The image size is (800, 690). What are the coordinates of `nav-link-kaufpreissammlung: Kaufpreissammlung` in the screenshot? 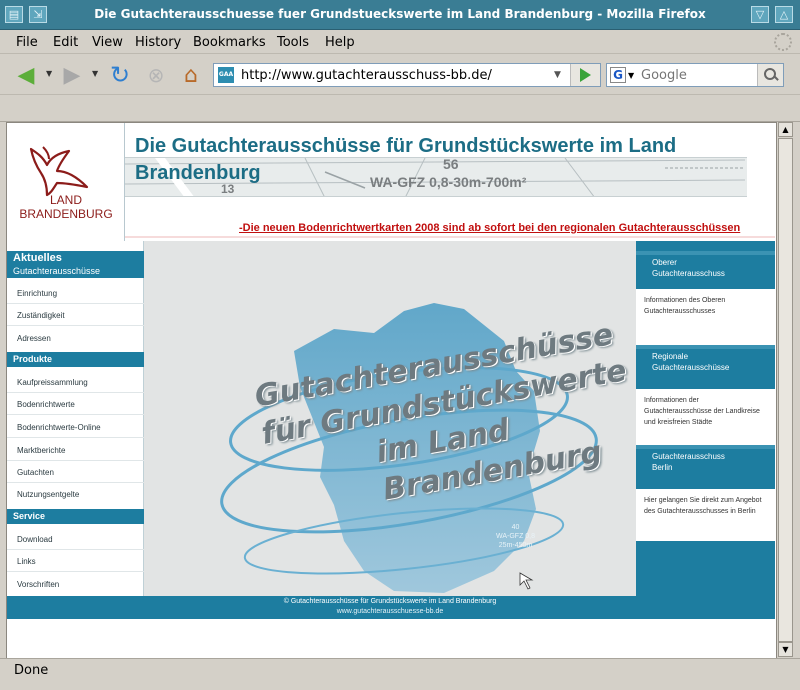 It's located at (52, 382).